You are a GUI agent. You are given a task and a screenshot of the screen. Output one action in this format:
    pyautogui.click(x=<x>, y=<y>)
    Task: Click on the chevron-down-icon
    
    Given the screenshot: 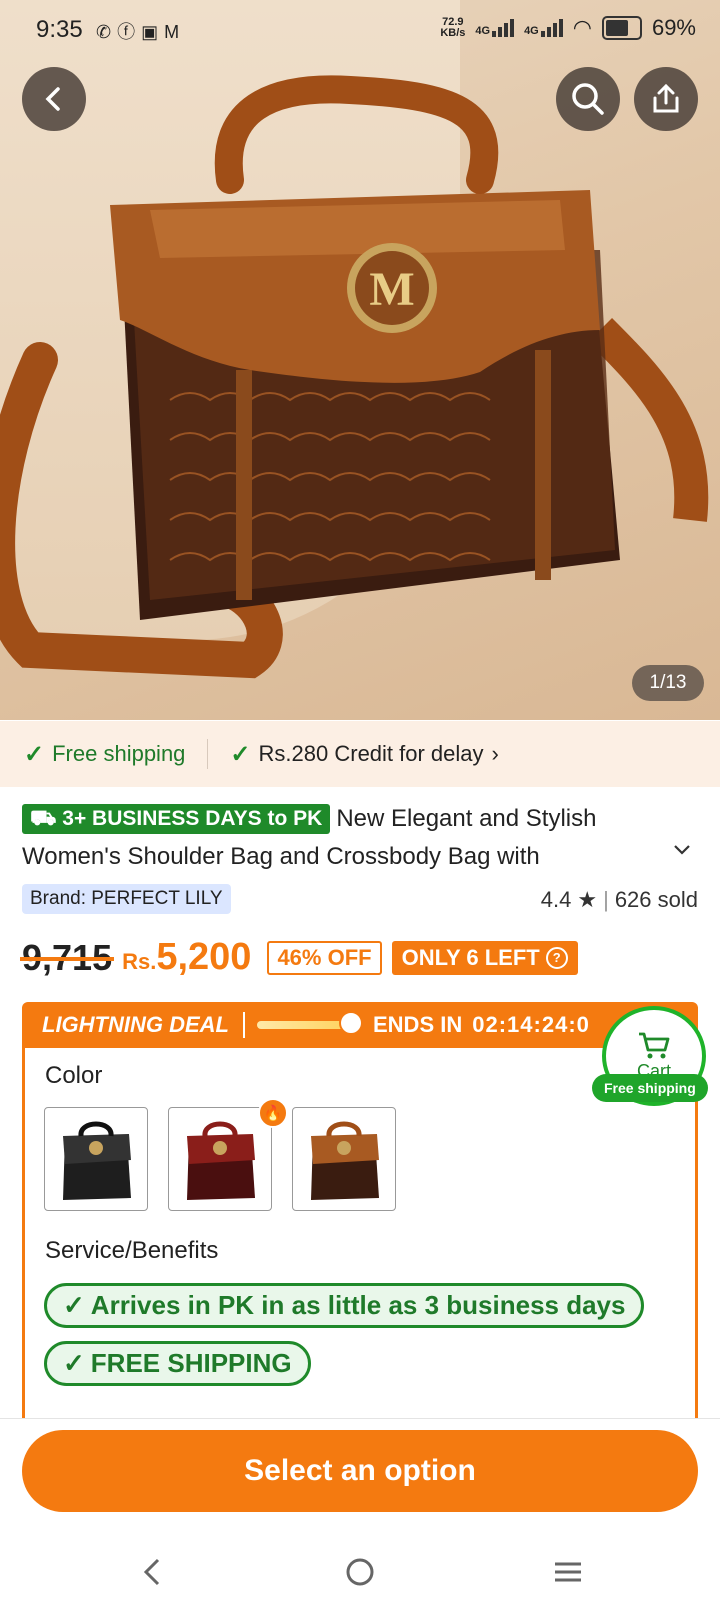 What is the action you would take?
    pyautogui.click(x=682, y=850)
    